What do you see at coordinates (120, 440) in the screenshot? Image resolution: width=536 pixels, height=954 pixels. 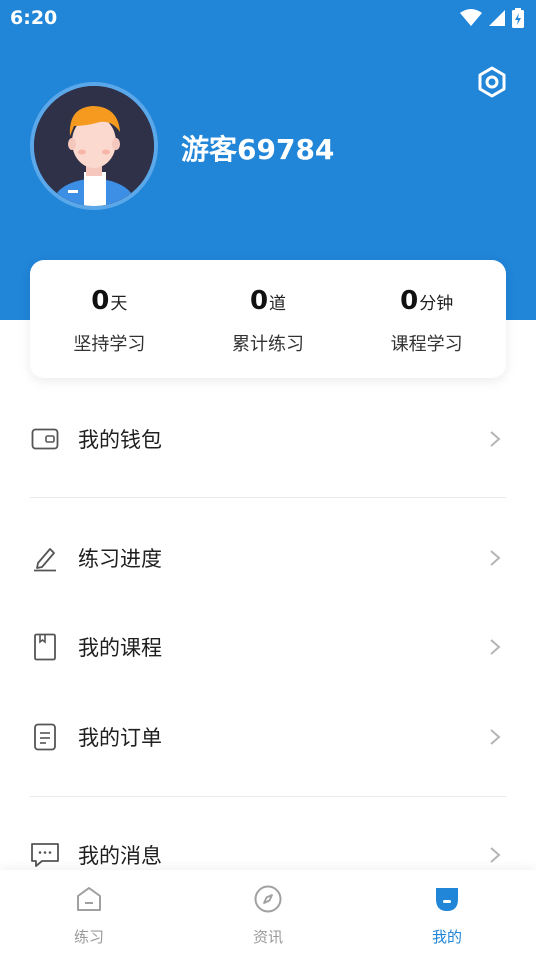 I see `menu-item-label: 我的钱包` at bounding box center [120, 440].